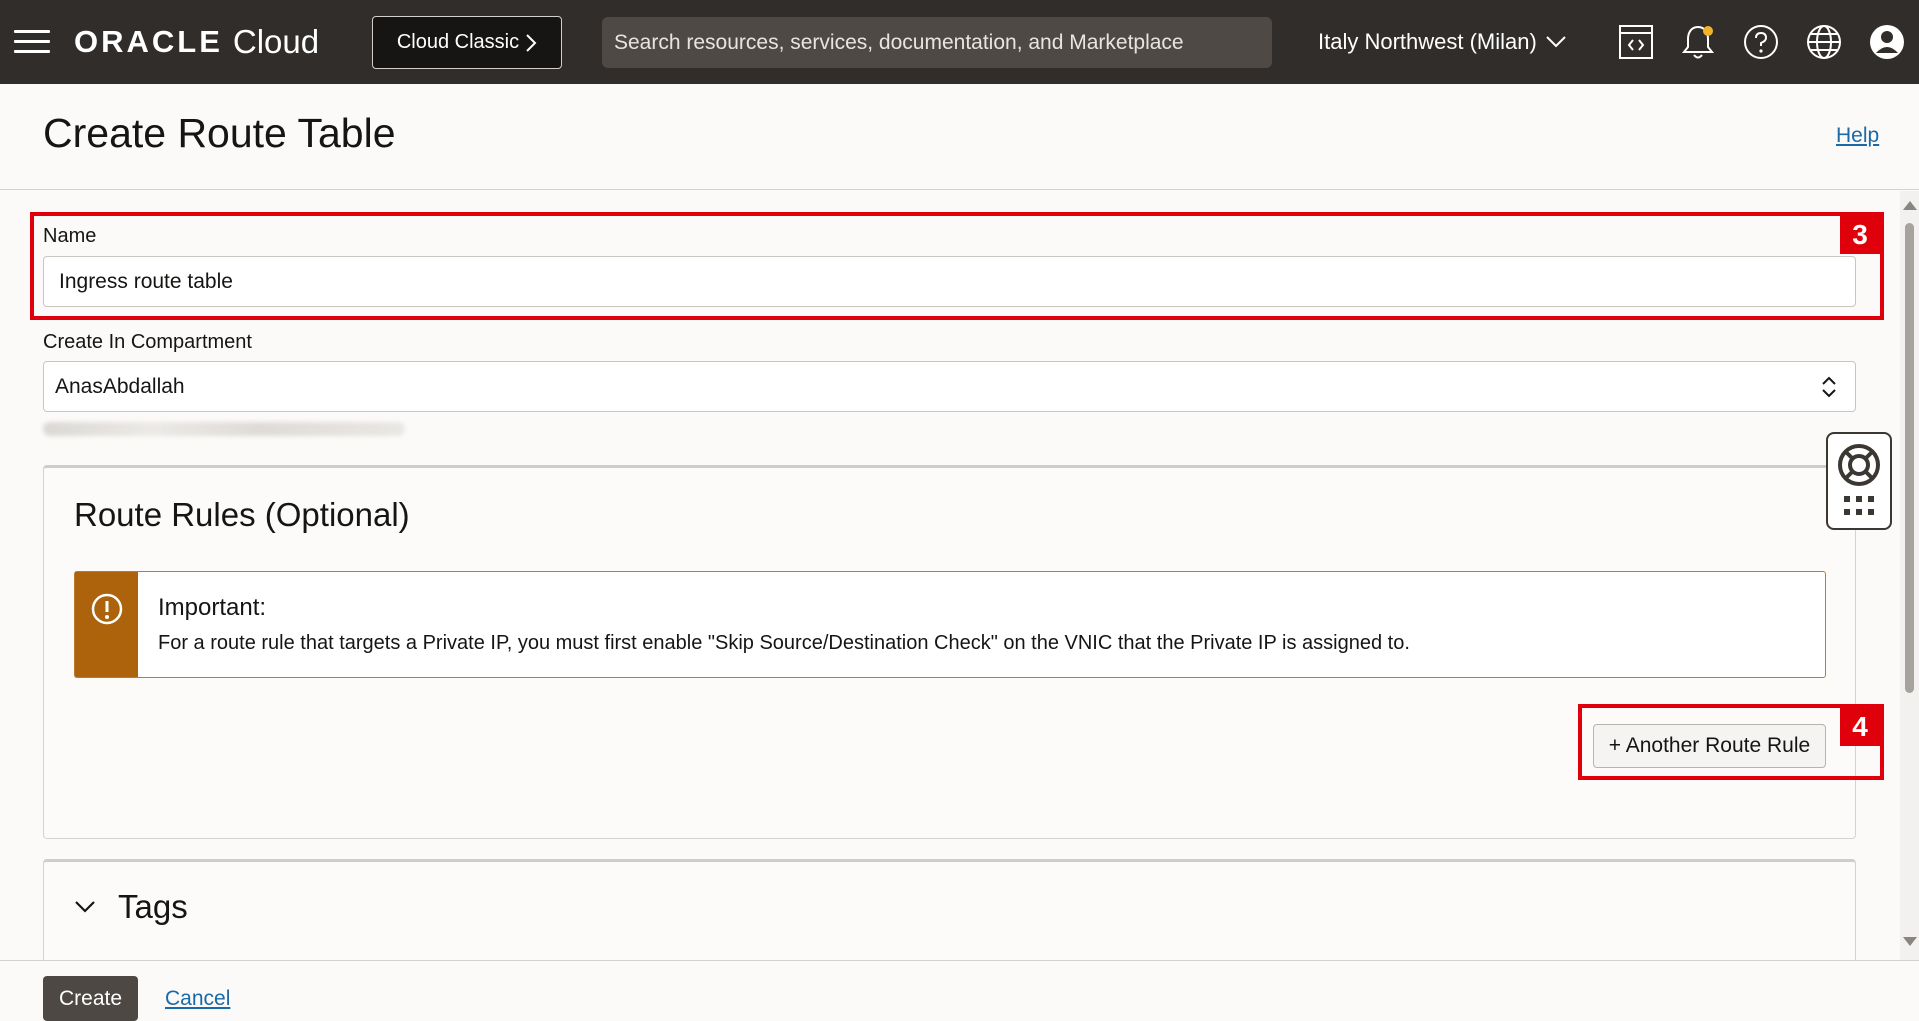 The width and height of the screenshot is (1919, 1021). What do you see at coordinates (943, 42) in the screenshot?
I see `search-input` at bounding box center [943, 42].